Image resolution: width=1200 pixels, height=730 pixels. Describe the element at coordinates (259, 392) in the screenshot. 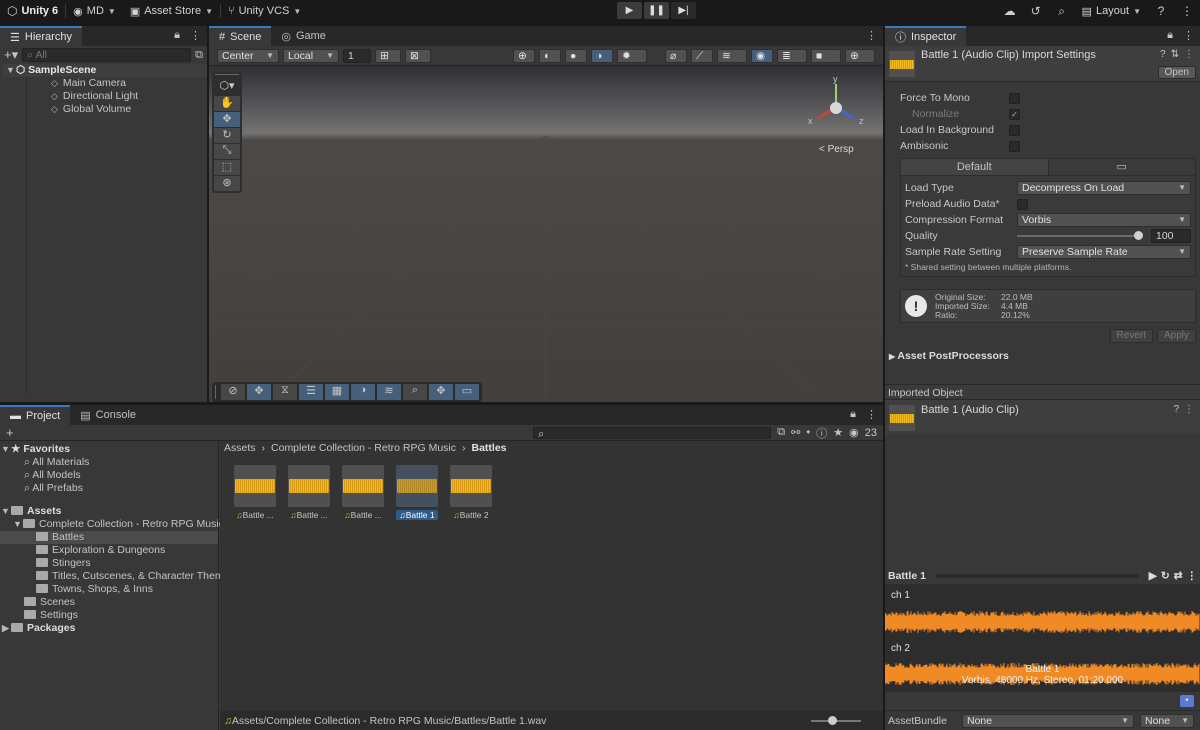

I see `overlay-btn-2: ✥` at that location.